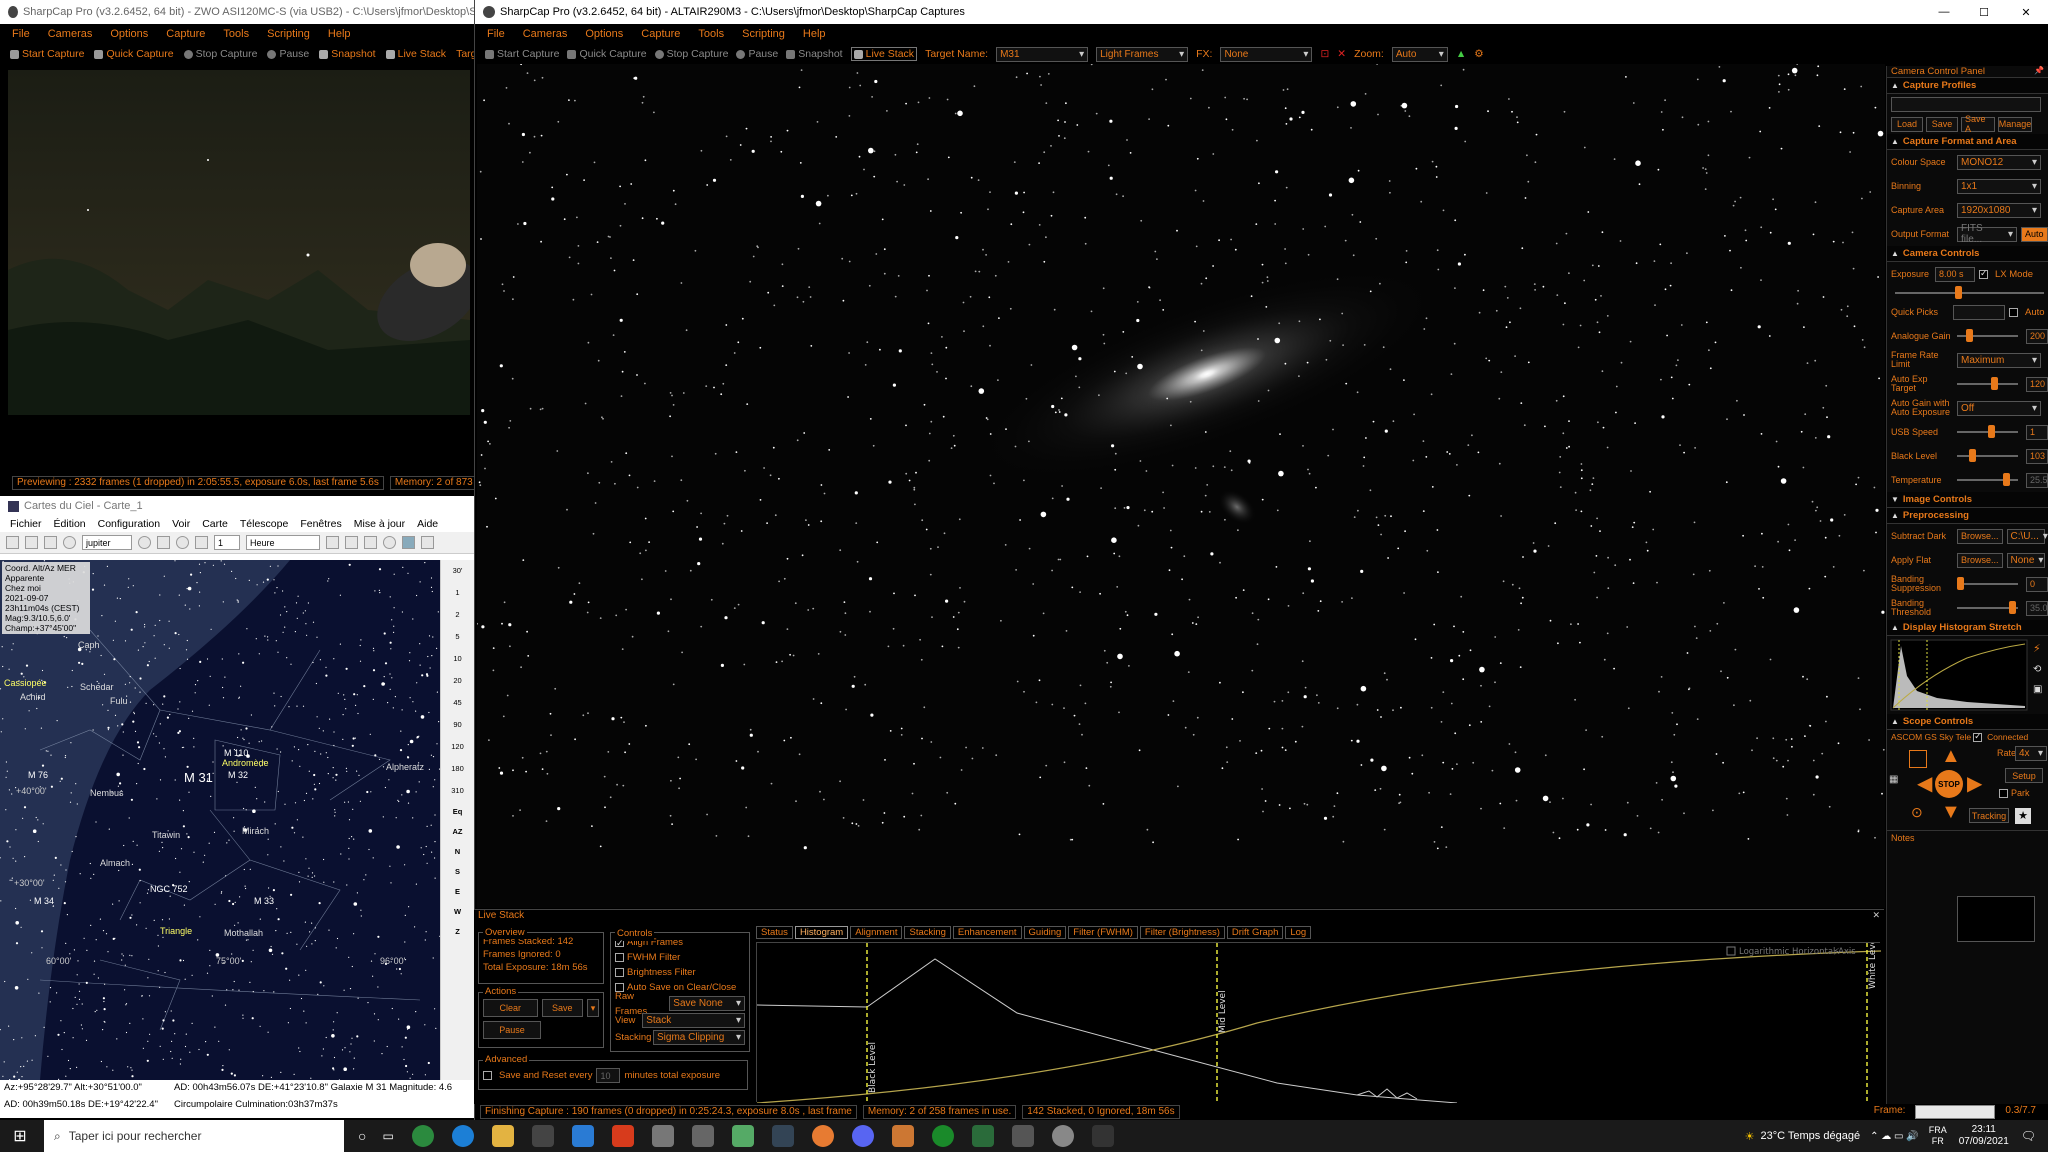  I want to click on cdc-menu-fen-tres: Fenêtres, so click(320, 524).